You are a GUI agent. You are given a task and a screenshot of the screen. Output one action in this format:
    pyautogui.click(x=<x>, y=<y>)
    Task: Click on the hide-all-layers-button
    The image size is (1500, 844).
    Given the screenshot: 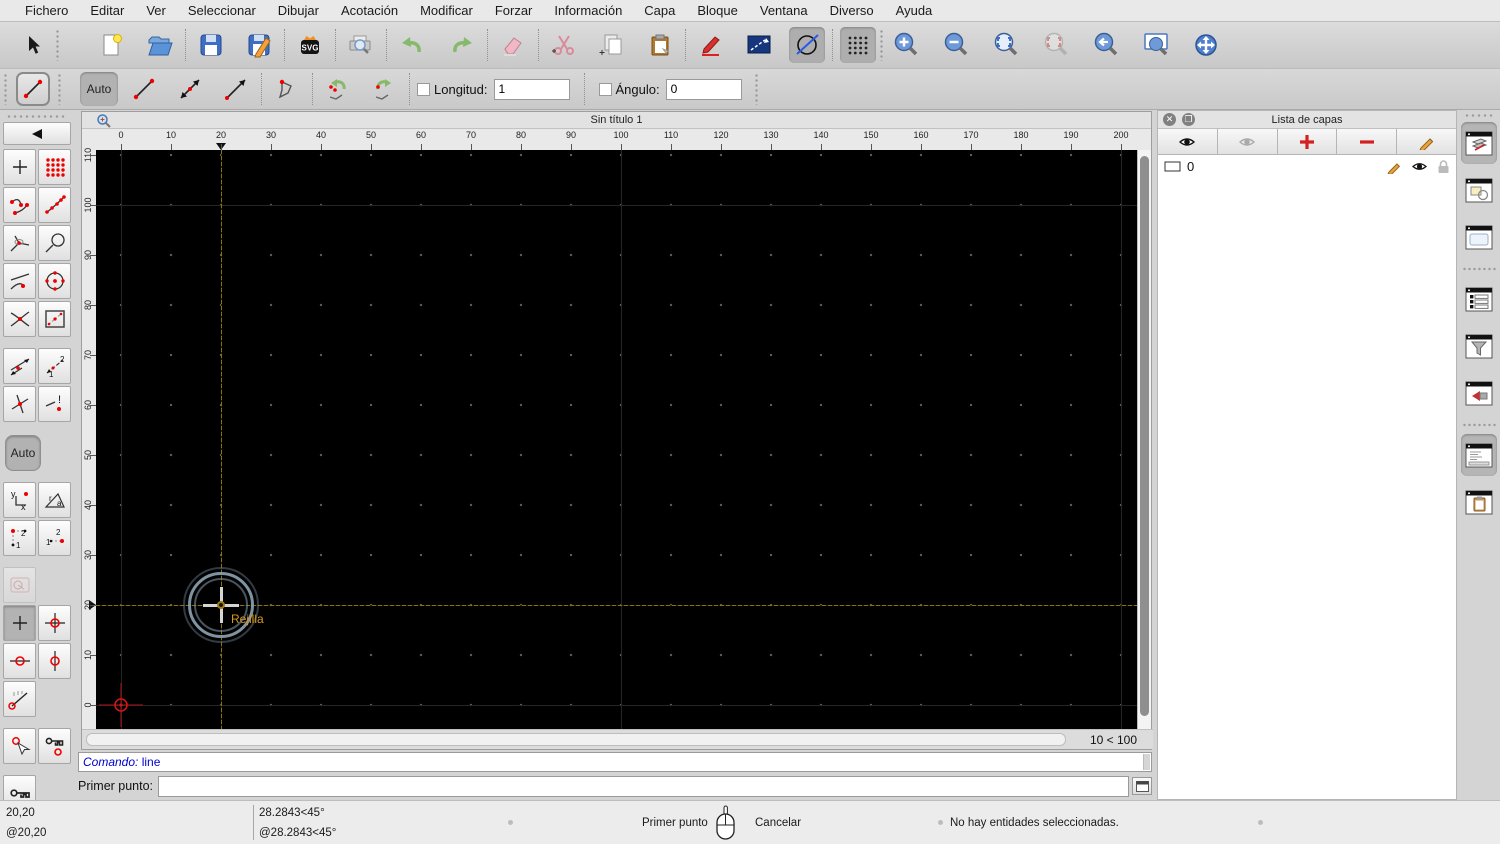 What is the action you would take?
    pyautogui.click(x=1247, y=141)
    